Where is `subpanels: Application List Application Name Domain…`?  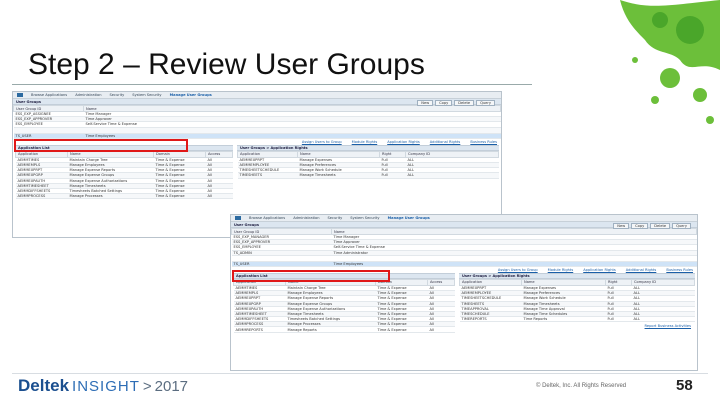
subpanels: Application List Application Name Domain… is located at coordinates (257, 172).